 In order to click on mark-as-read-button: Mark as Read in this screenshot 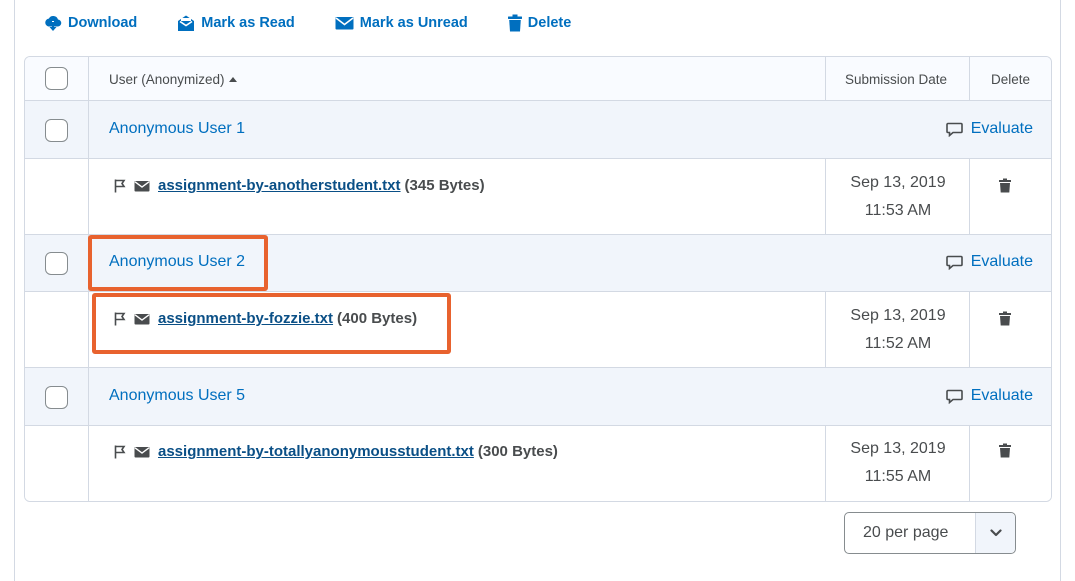, I will do `click(236, 23)`.